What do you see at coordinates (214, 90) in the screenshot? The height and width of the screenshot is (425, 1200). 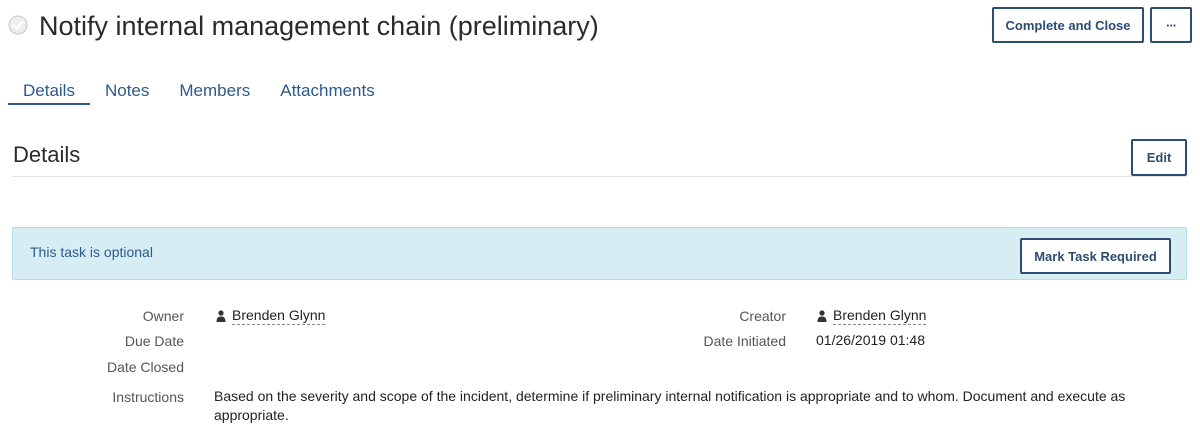 I see `tab-members: Members` at bounding box center [214, 90].